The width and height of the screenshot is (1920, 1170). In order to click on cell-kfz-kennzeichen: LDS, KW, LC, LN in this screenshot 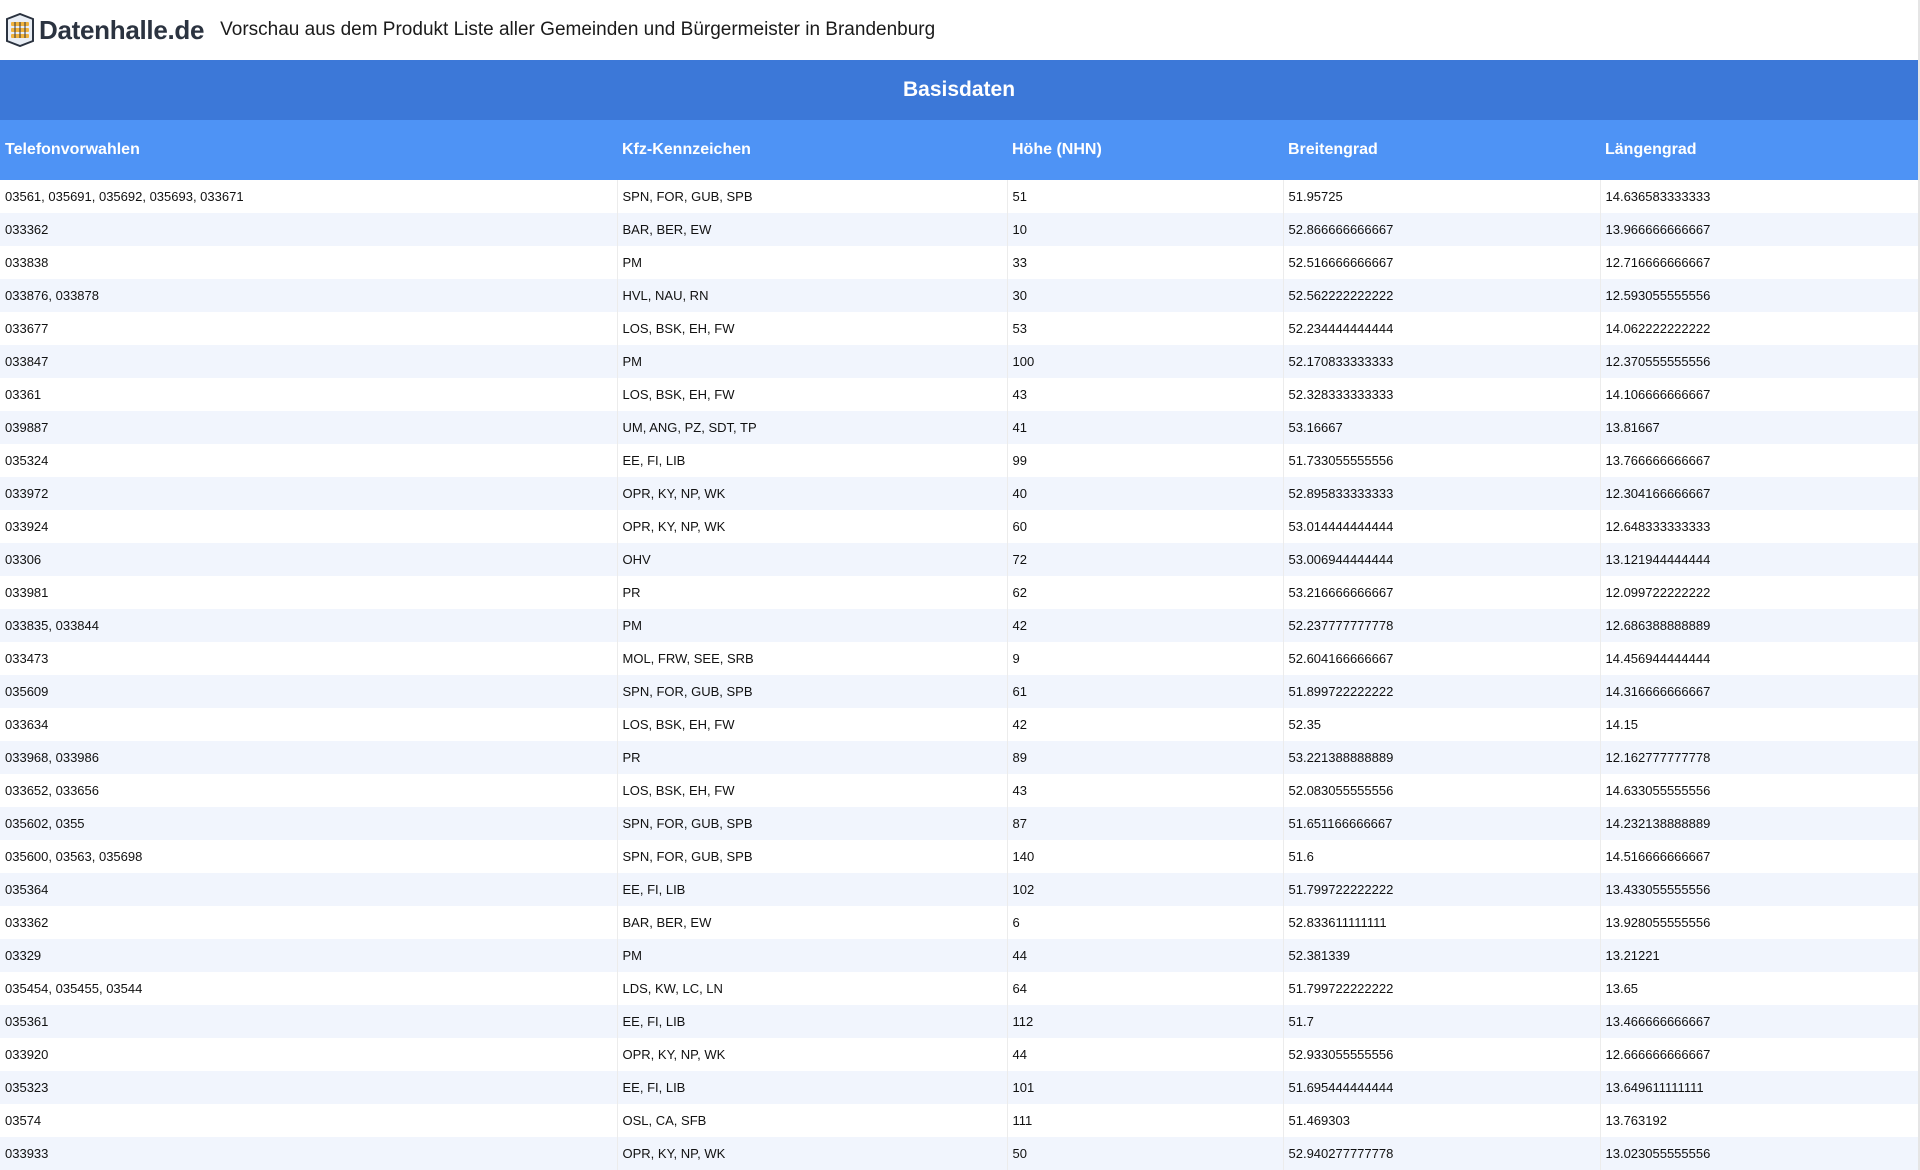, I will do `click(812, 988)`.